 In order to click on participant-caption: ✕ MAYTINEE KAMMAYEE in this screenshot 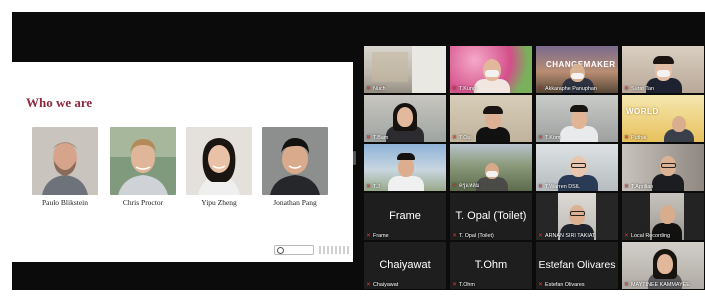, I will do `click(657, 285)`.